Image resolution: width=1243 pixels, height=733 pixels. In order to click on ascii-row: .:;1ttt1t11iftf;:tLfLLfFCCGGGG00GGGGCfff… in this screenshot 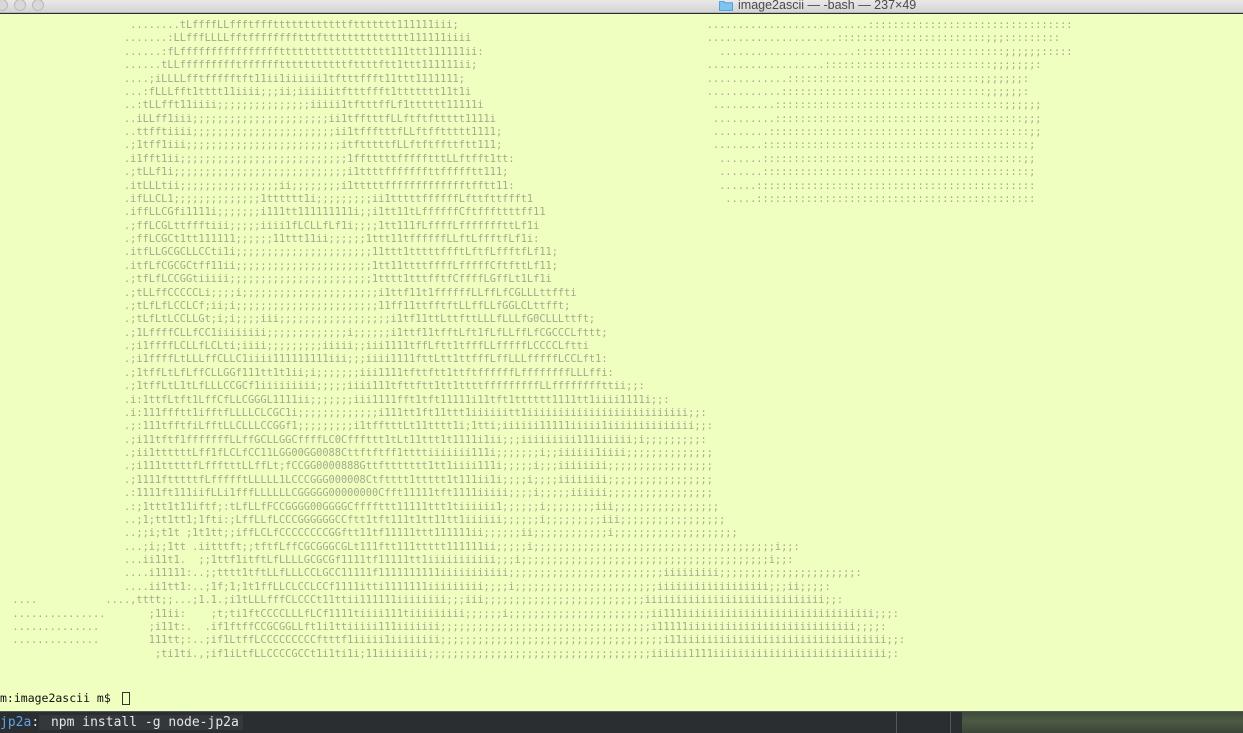, I will do `click(360, 506)`.